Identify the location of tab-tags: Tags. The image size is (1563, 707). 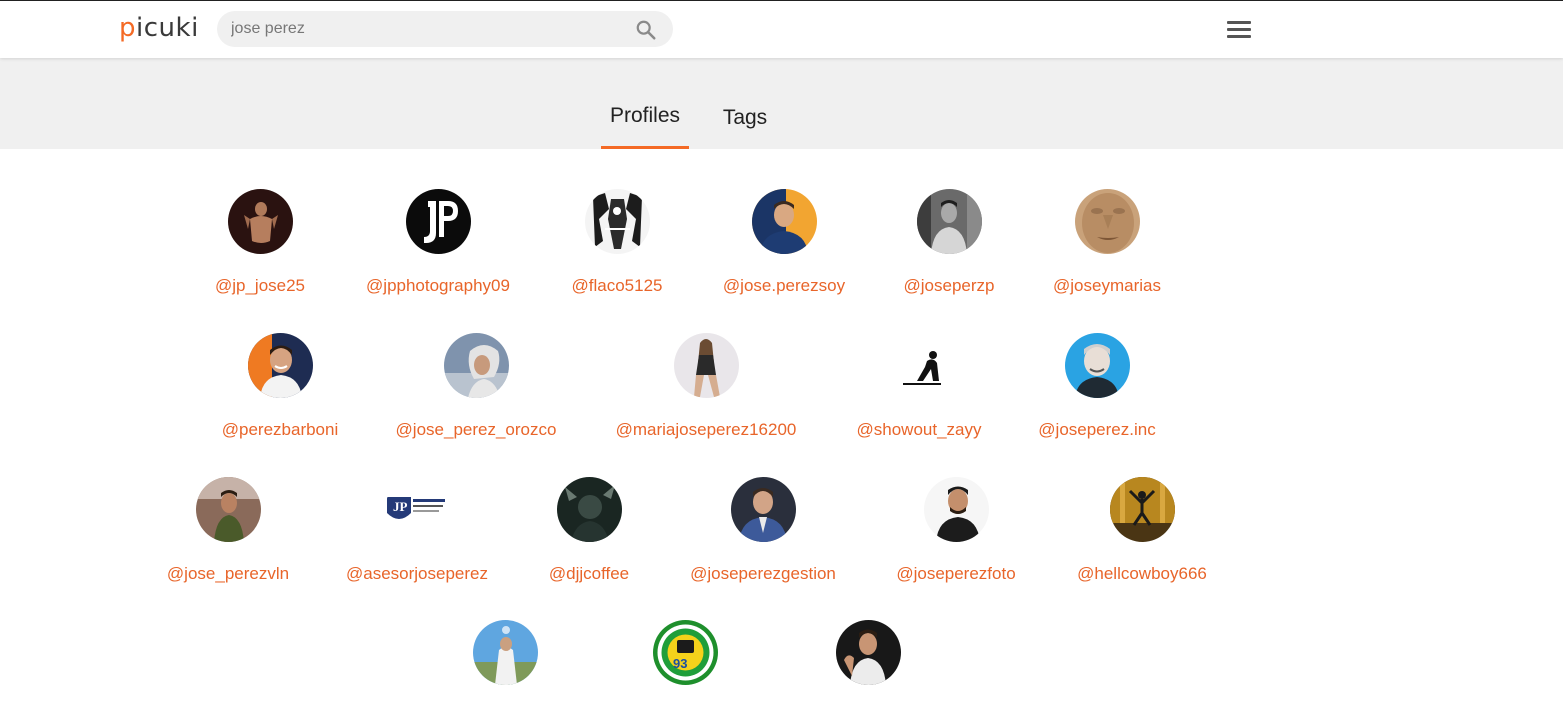
(745, 103).